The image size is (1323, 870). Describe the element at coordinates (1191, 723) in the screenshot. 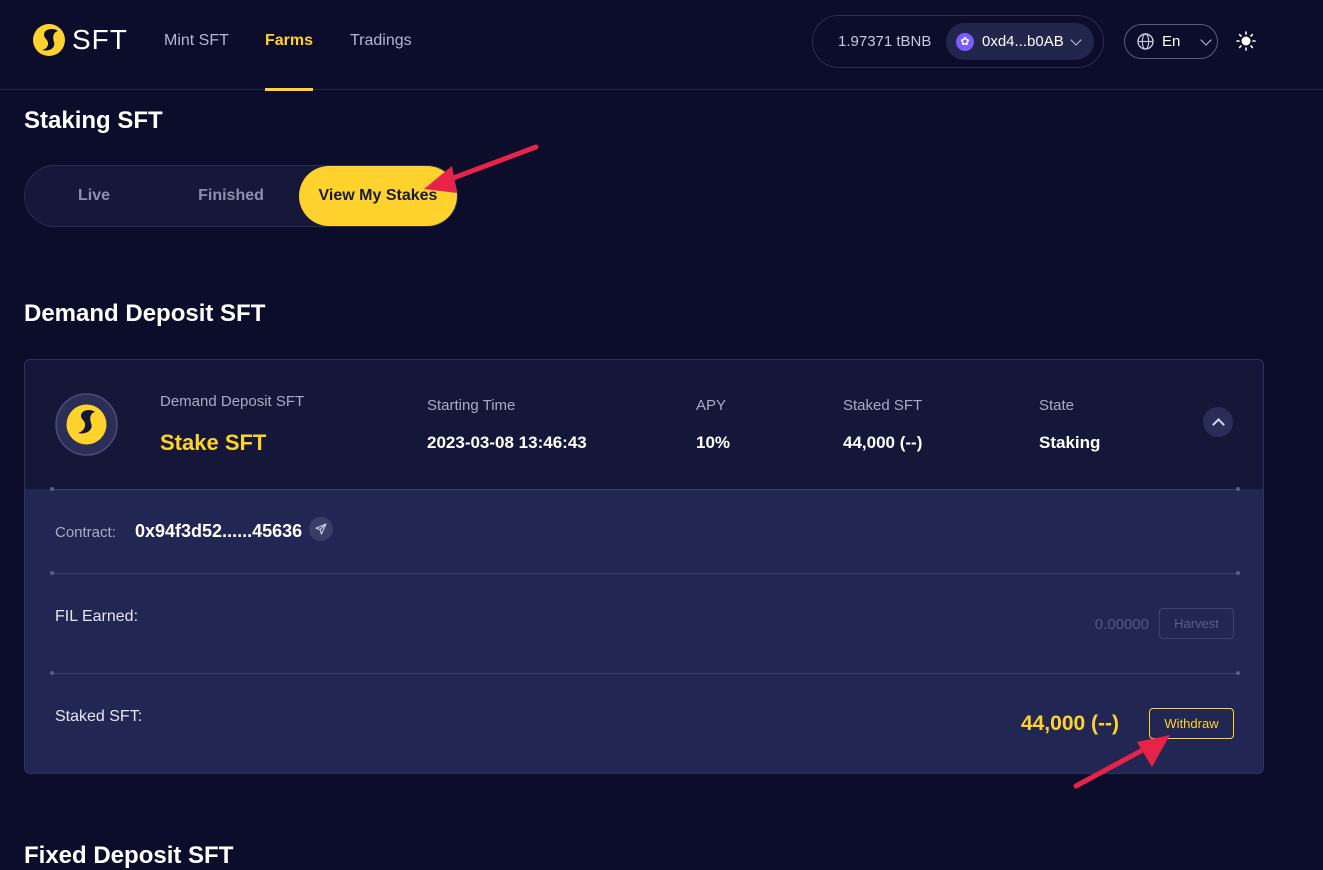

I see `withdraw-button: Withdraw` at that location.